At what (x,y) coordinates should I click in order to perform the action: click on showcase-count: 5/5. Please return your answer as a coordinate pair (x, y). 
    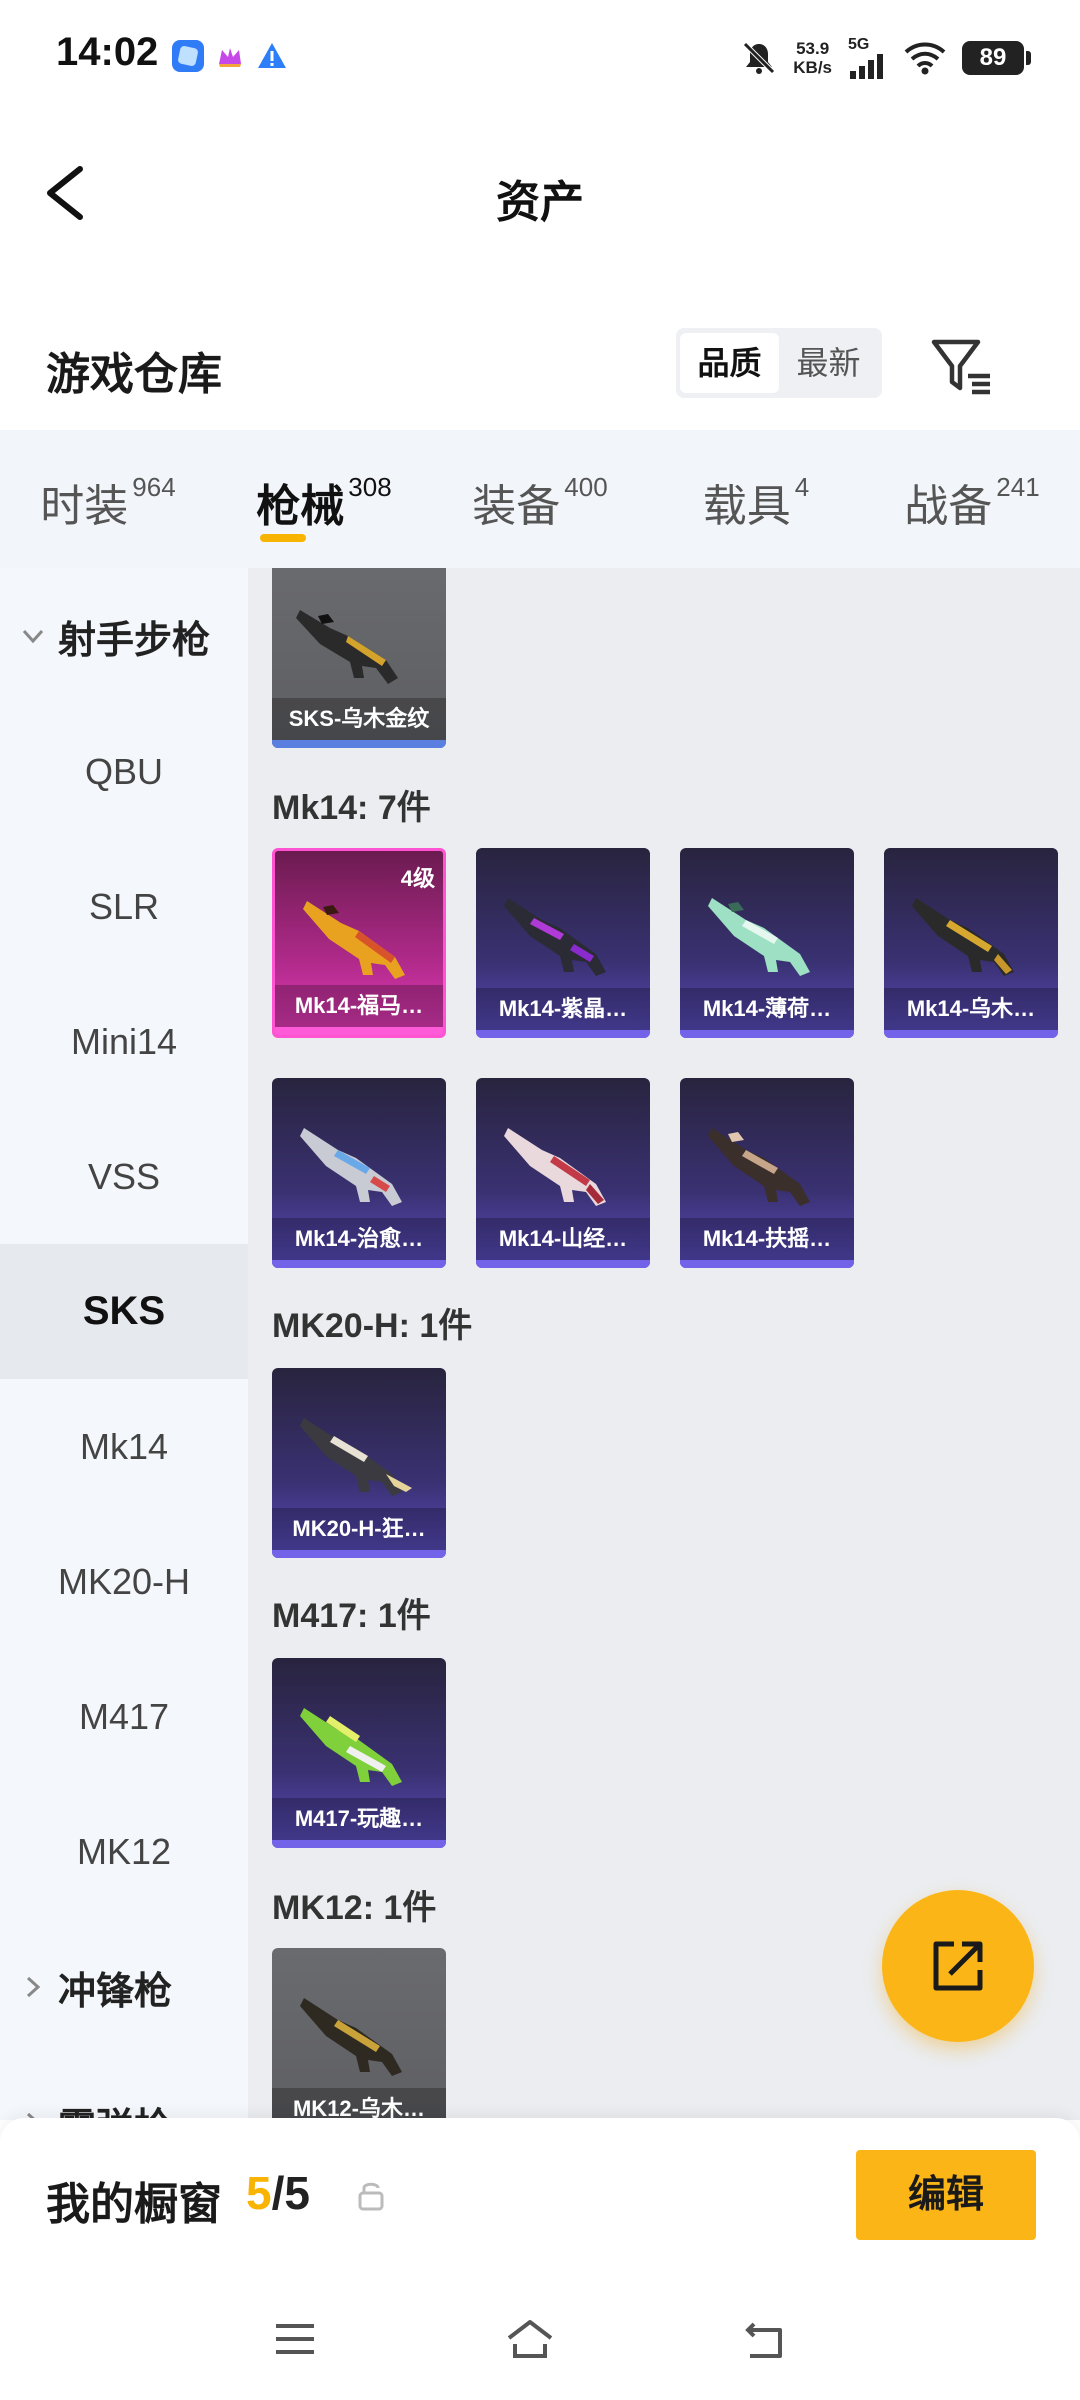
    Looking at the image, I should click on (278, 2193).